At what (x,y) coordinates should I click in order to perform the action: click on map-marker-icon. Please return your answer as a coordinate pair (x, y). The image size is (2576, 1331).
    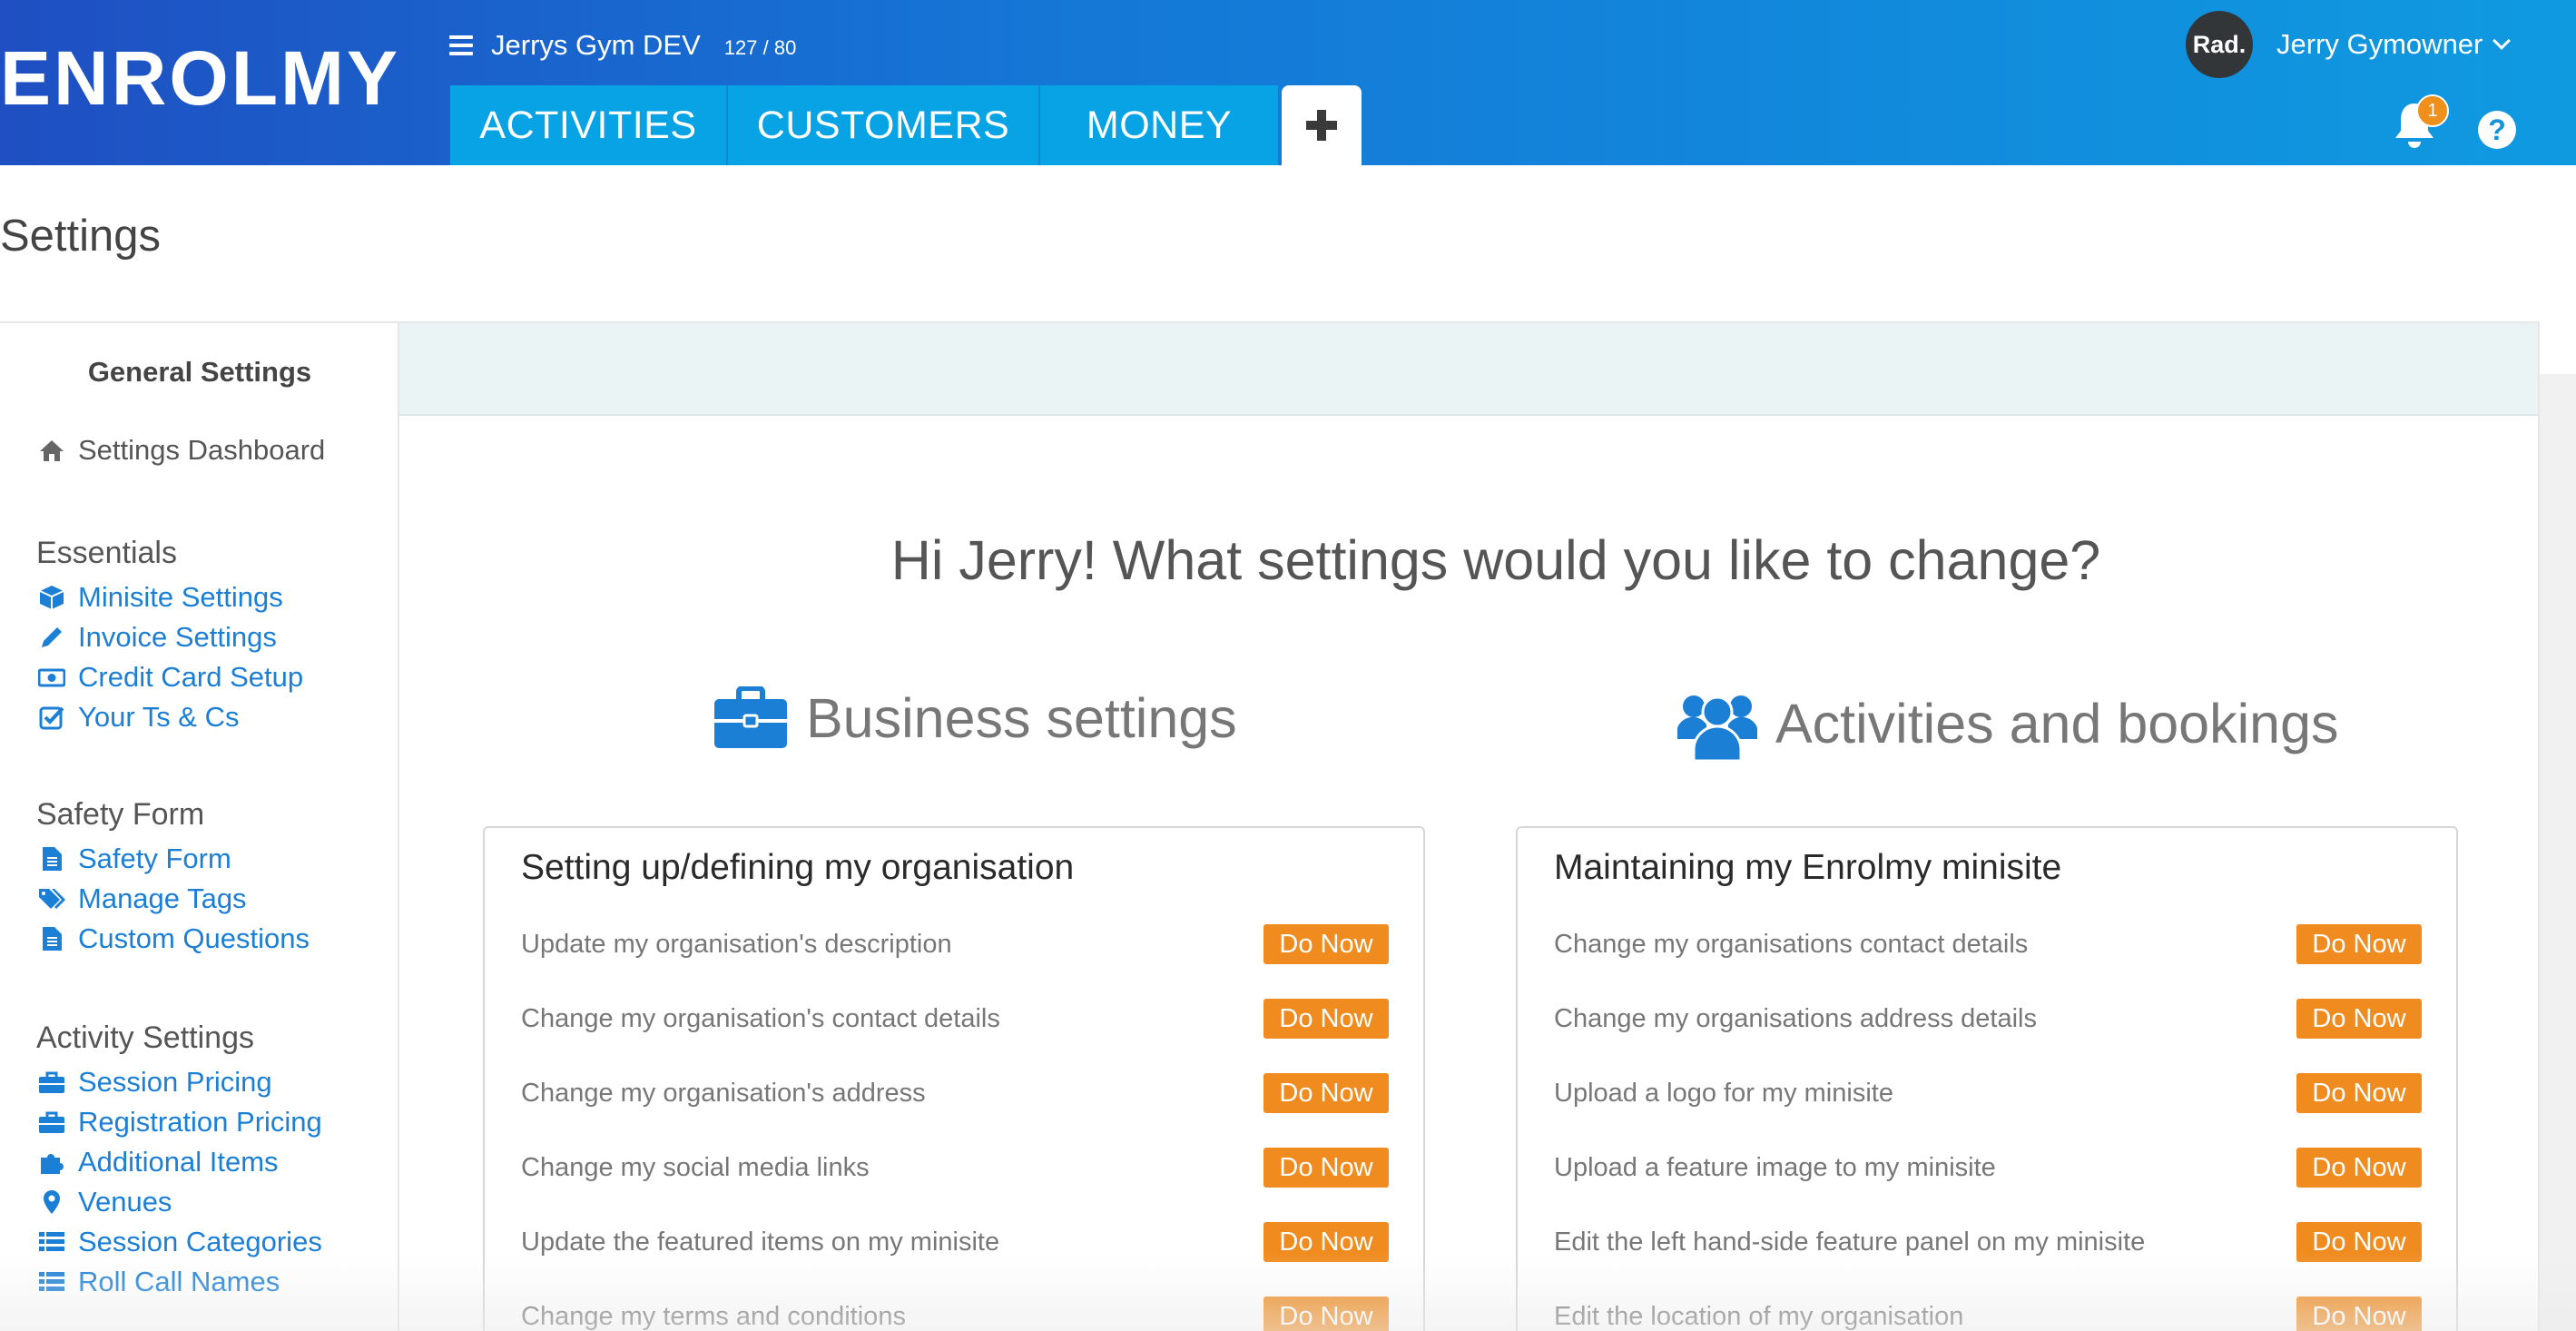
    Looking at the image, I should click on (51, 1202).